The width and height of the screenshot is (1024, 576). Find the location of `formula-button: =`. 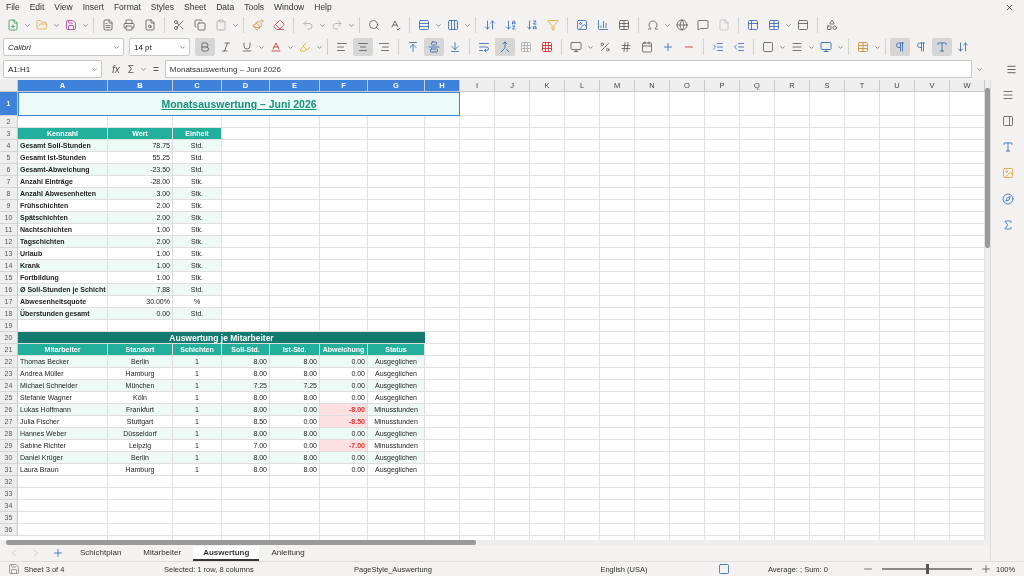

formula-button: = is located at coordinates (155, 69).